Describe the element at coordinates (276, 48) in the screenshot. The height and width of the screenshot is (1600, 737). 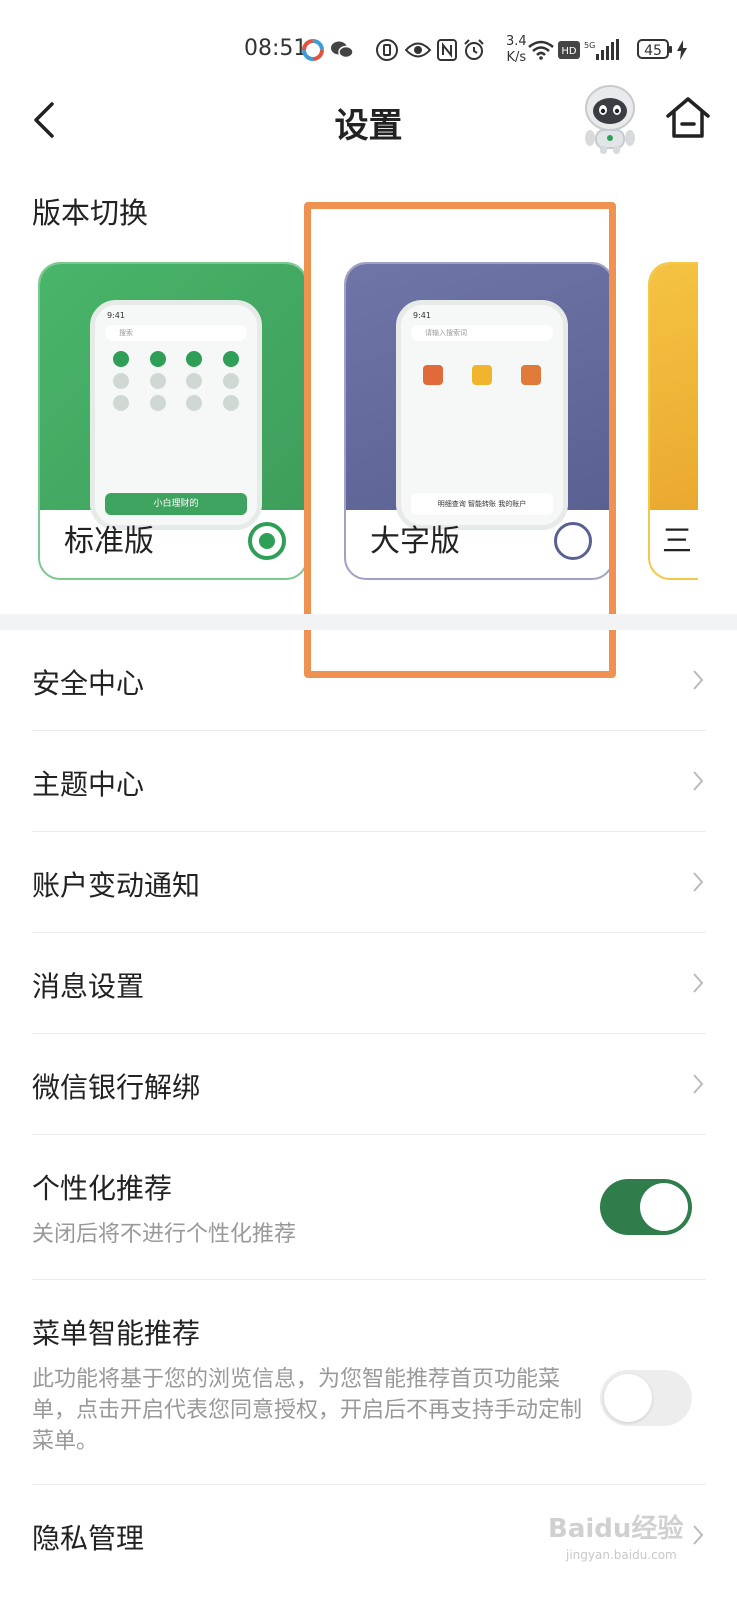
I see `status-time: 08:51` at that location.